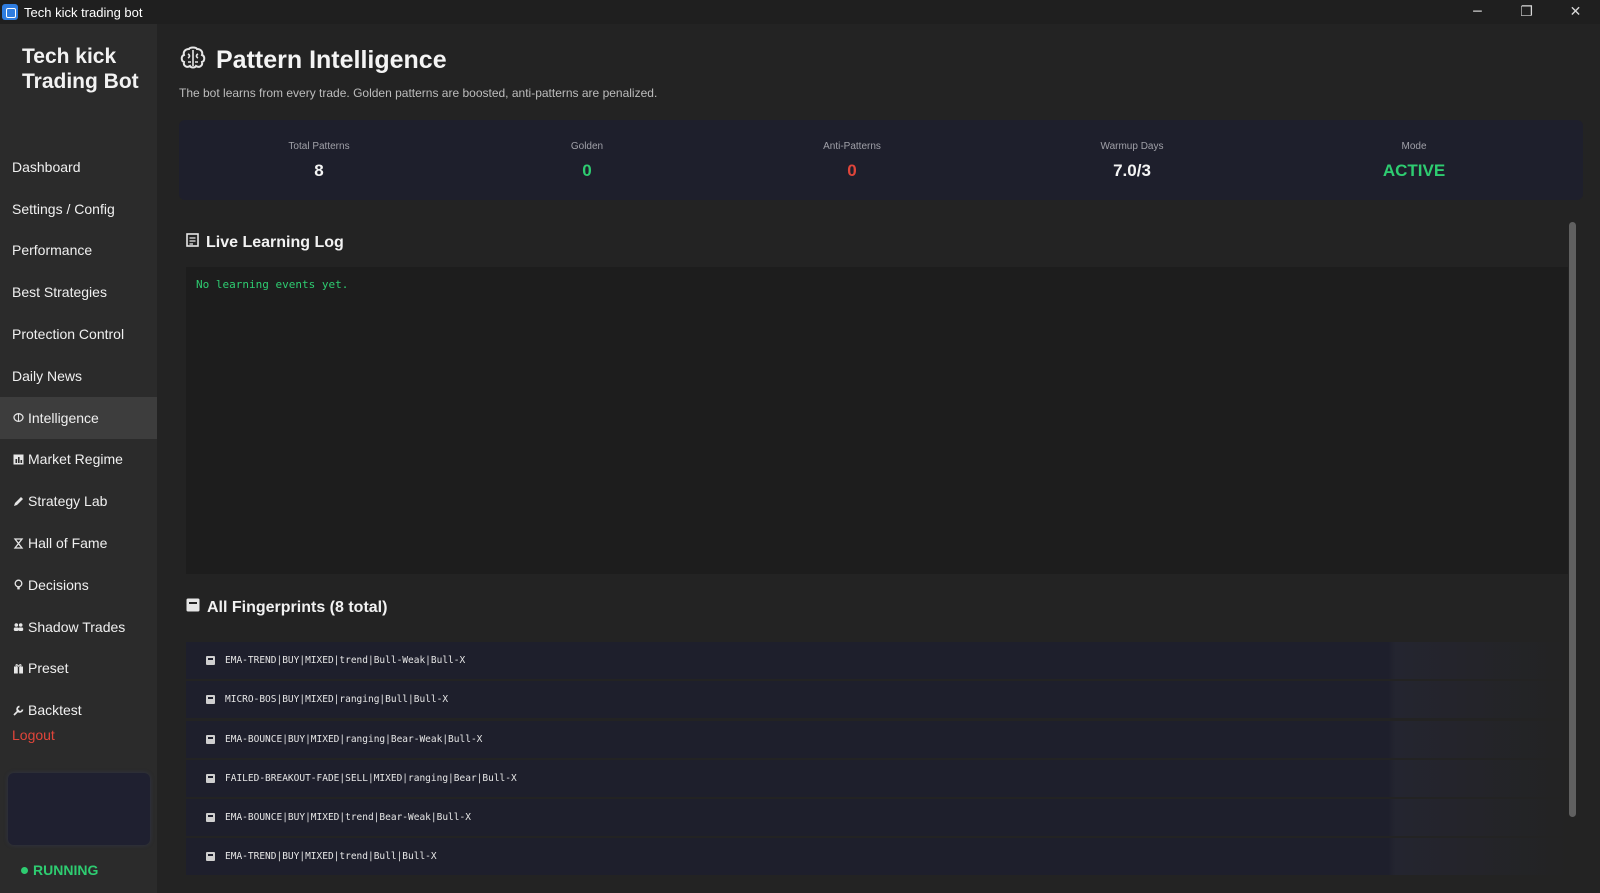 The height and width of the screenshot is (893, 1600). Describe the element at coordinates (1572, 519) in the screenshot. I see `scrollbar-thumb` at that location.